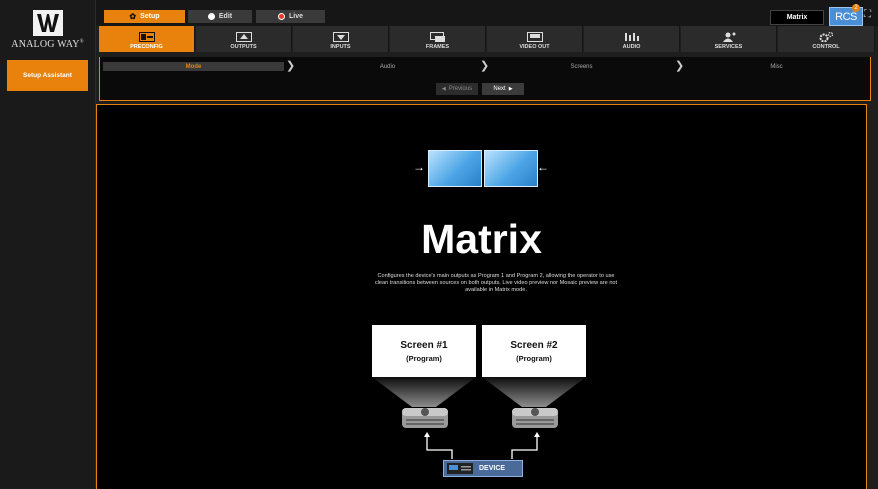 The height and width of the screenshot is (489, 878). Describe the element at coordinates (797, 17) in the screenshot. I see `preset-name-box: Matrix` at that location.